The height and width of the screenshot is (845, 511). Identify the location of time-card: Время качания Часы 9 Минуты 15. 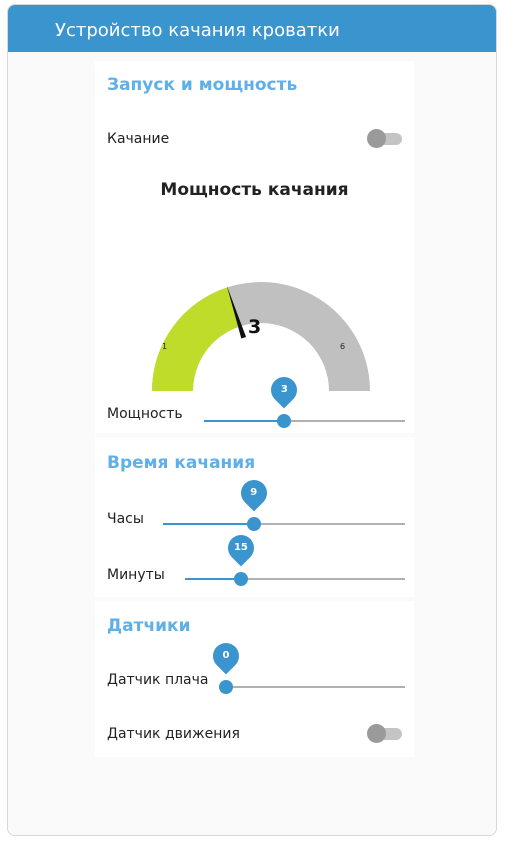
(254, 517).